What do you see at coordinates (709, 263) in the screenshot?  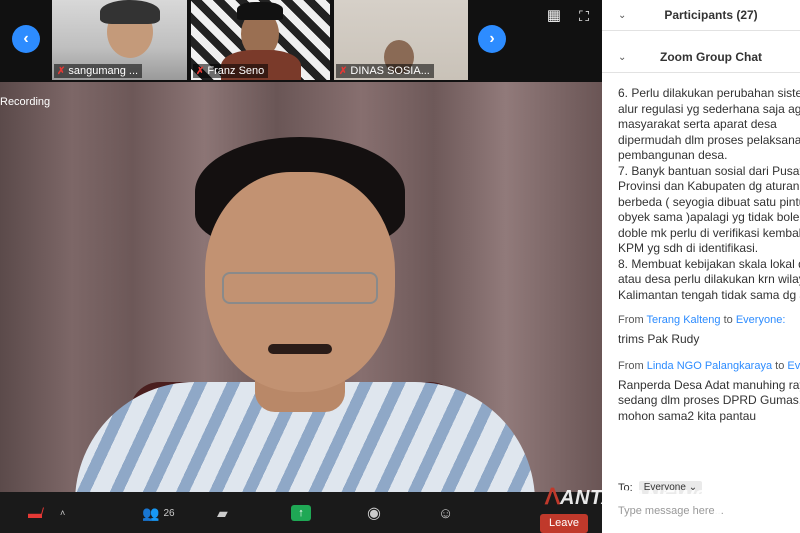 I see `chat-line: 8. Membuat kebijakan skala lokal d` at bounding box center [709, 263].